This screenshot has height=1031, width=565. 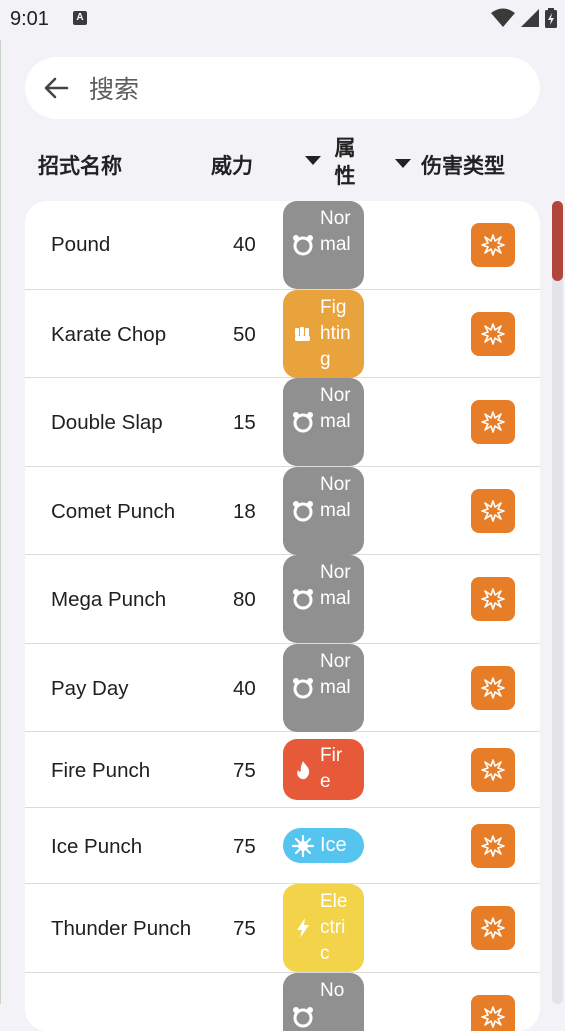 What do you see at coordinates (403, 163) in the screenshot?
I see `damage-dropdown-icon` at bounding box center [403, 163].